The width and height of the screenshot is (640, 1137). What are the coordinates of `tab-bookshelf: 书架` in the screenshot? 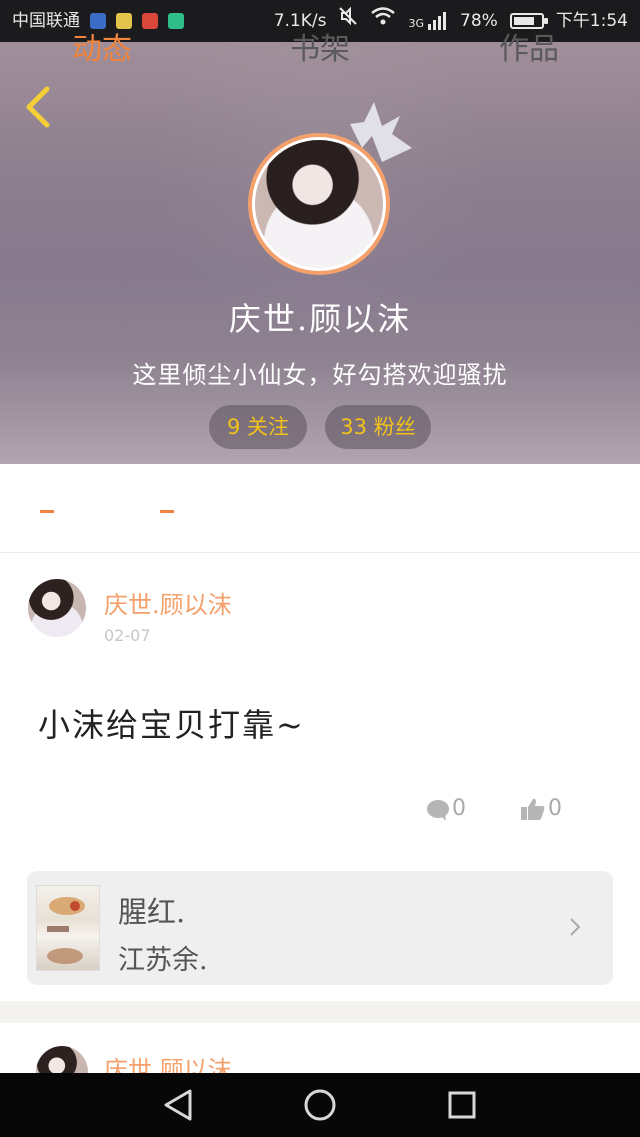 It's located at (320, 46).